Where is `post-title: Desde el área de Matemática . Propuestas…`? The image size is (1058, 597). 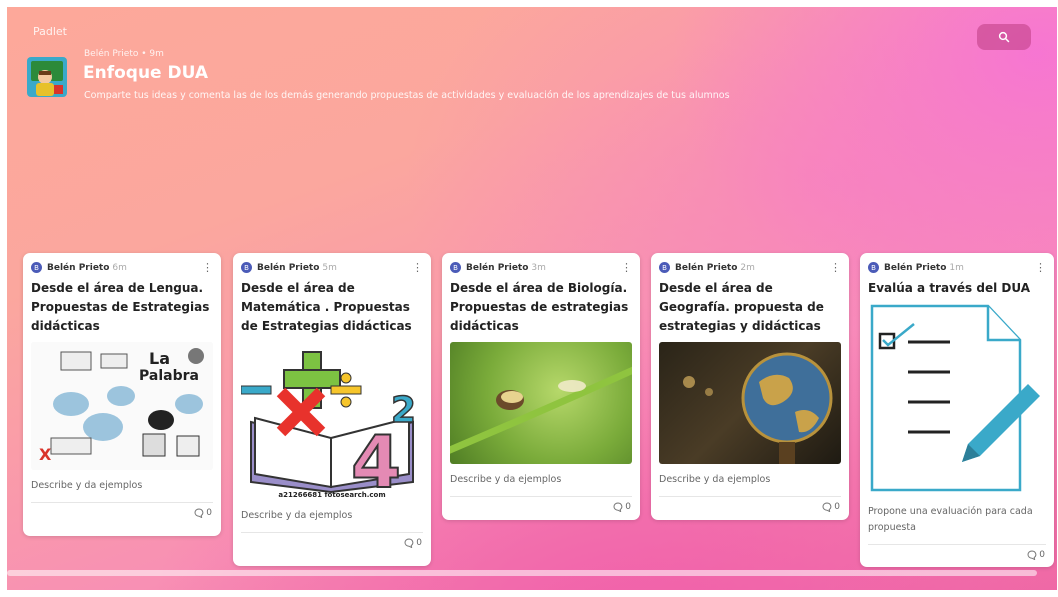 post-title: Desde el área de Matemática . Propuestas… is located at coordinates (326, 307).